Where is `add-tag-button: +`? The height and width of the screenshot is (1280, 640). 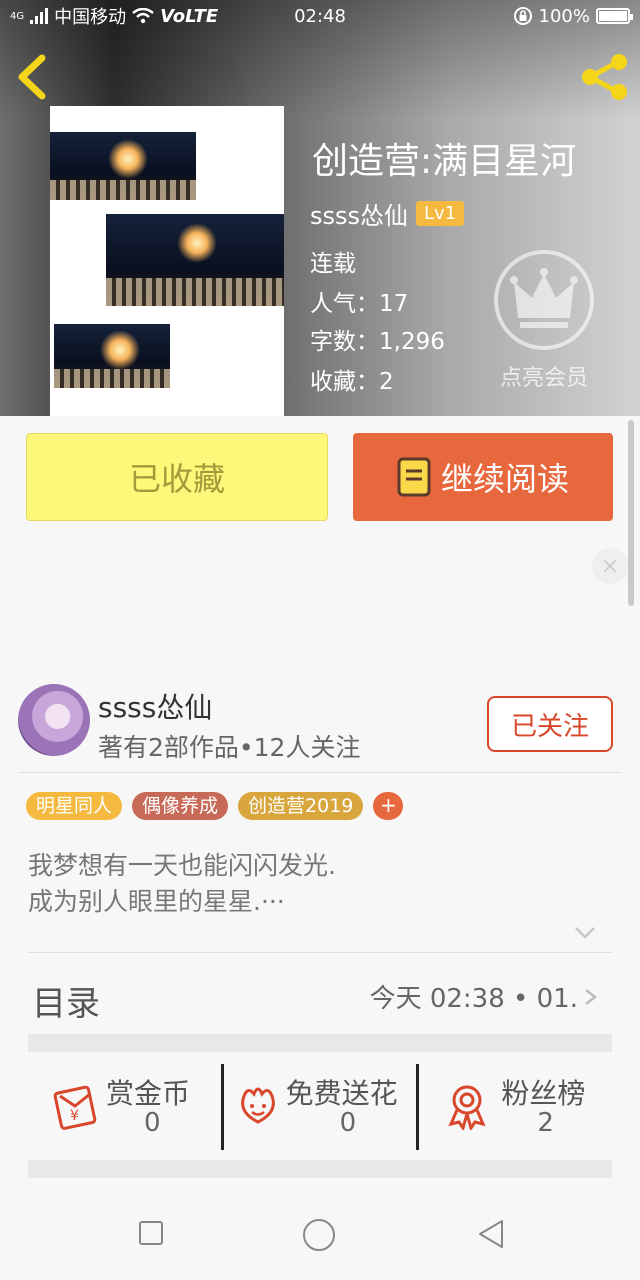
add-tag-button: + is located at coordinates (388, 806).